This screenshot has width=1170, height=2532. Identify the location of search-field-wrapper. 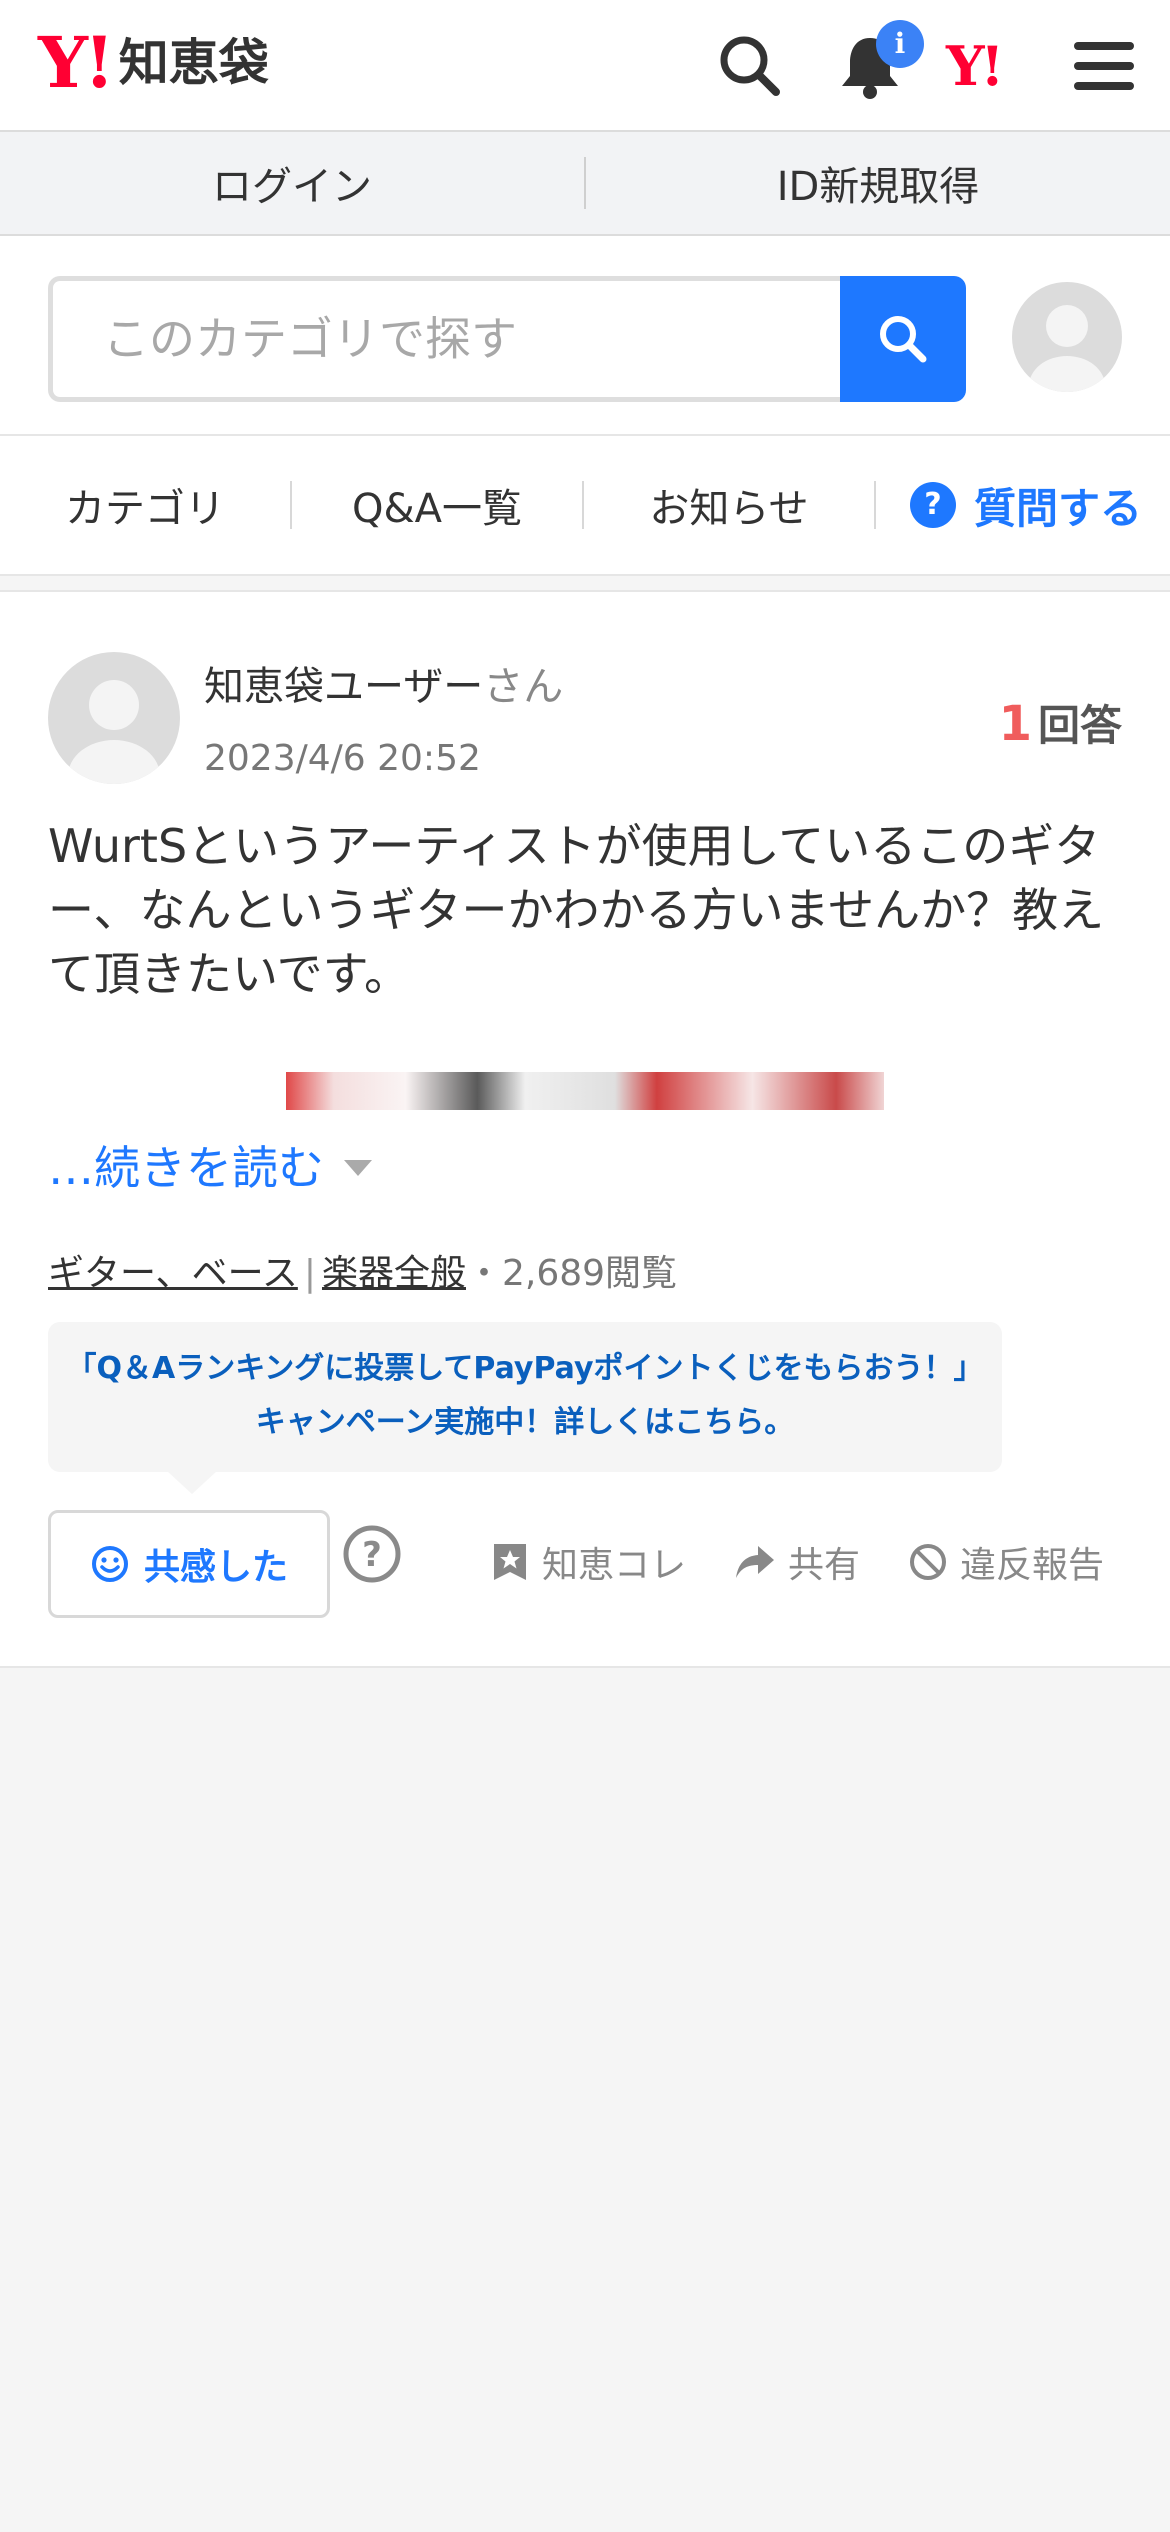
(444, 339).